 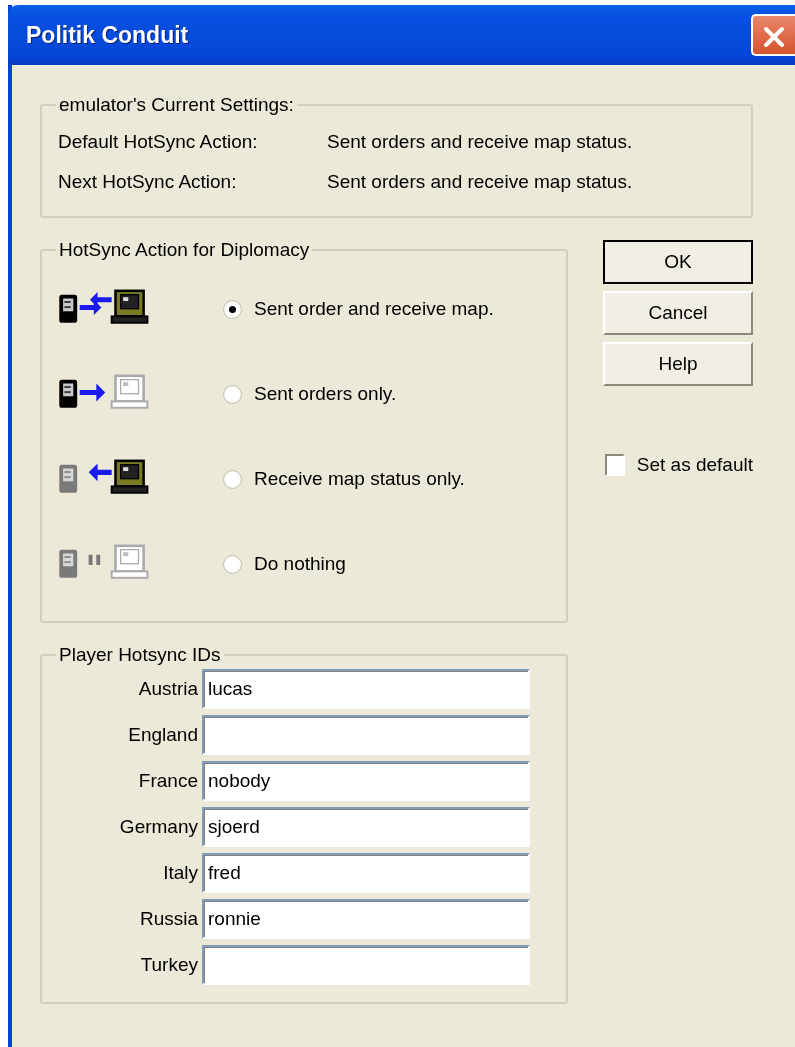 I want to click on group-title: Player Hotsync IDs, so click(x=140, y=654).